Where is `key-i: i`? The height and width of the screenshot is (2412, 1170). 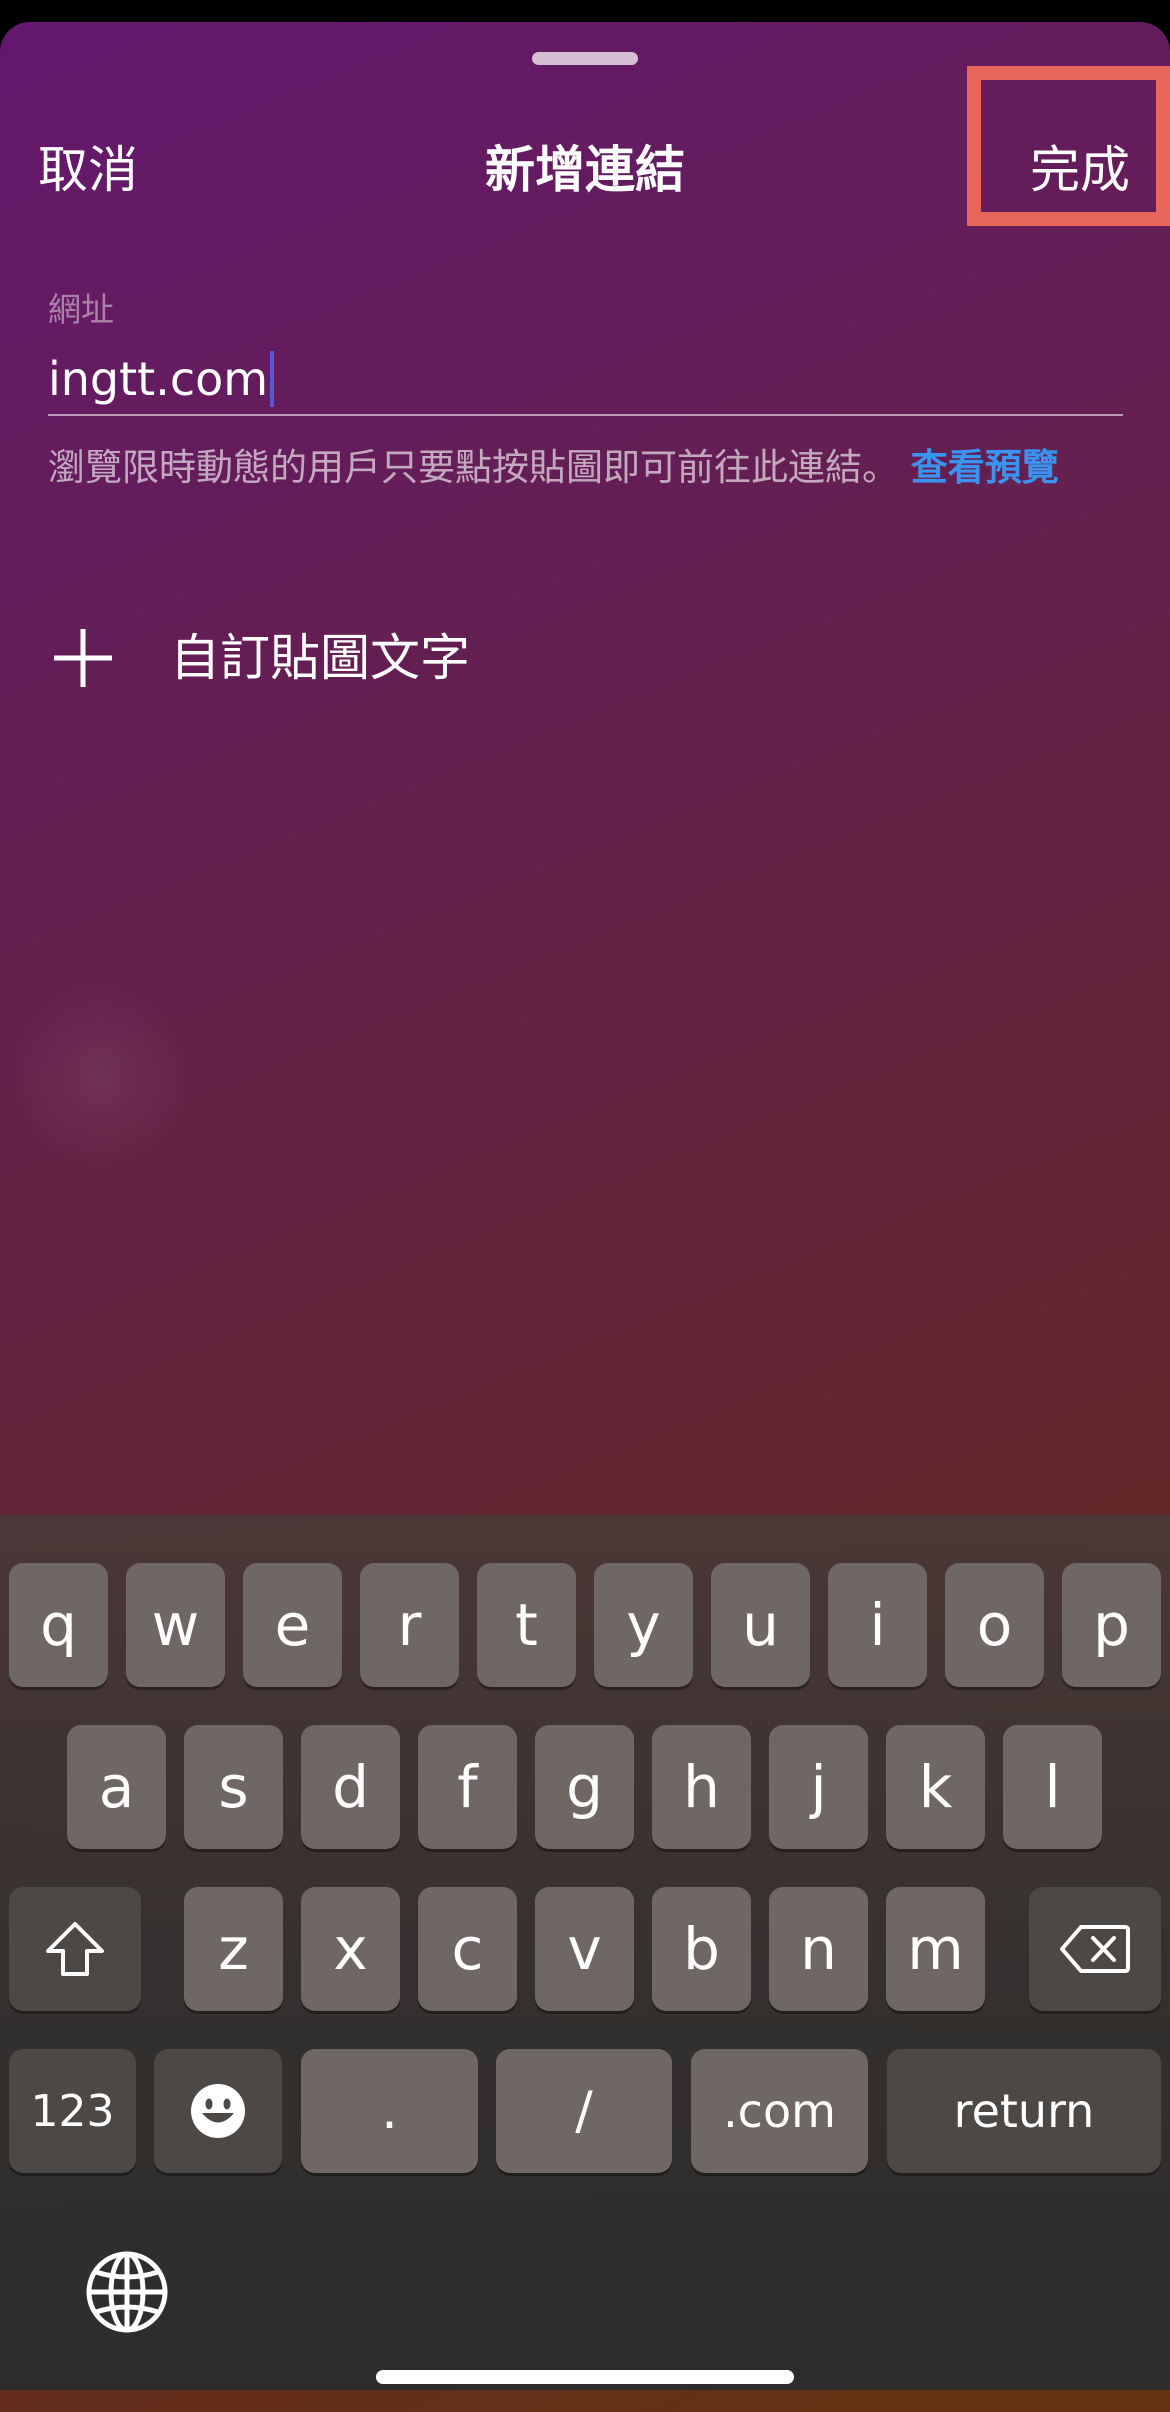 key-i: i is located at coordinates (877, 1625).